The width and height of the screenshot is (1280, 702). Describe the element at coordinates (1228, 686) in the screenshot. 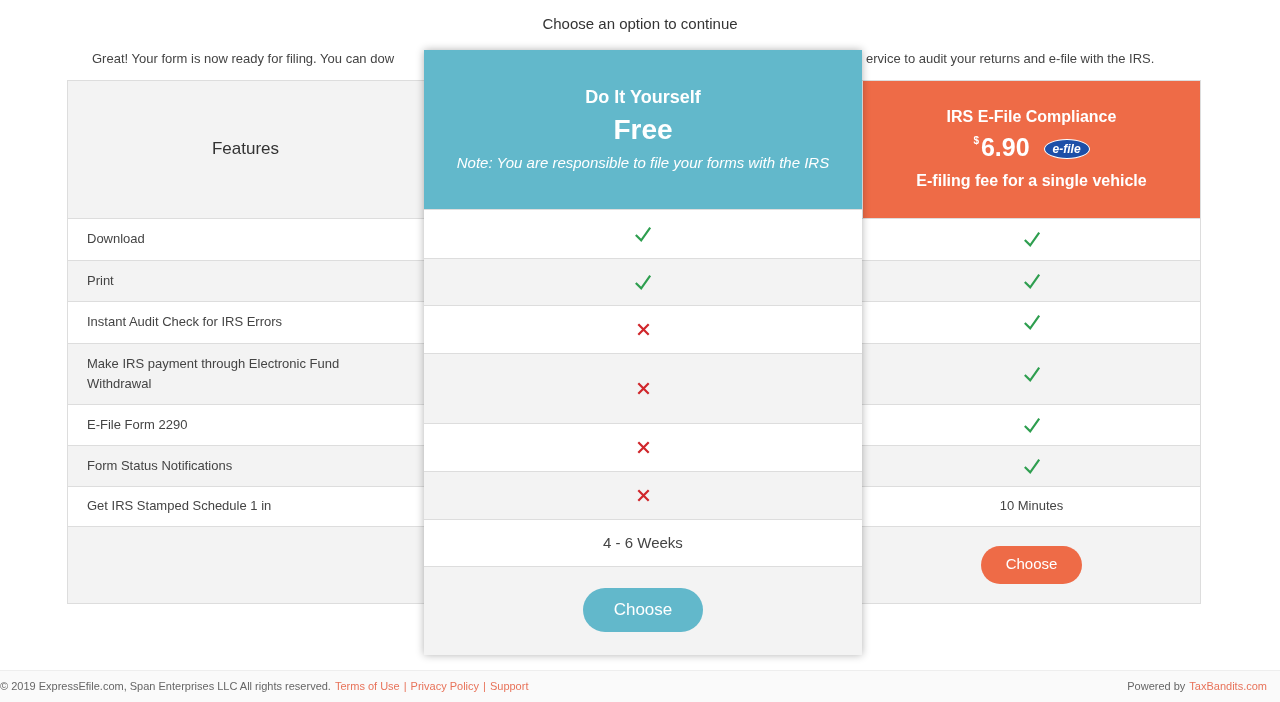

I see `footer-link: TaxBandits.com` at that location.